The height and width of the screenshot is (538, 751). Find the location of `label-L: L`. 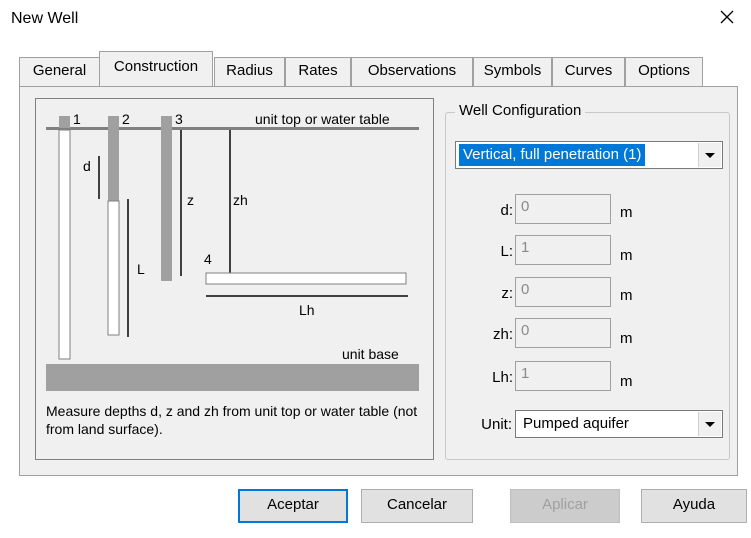

label-L: L is located at coordinates (141, 269).